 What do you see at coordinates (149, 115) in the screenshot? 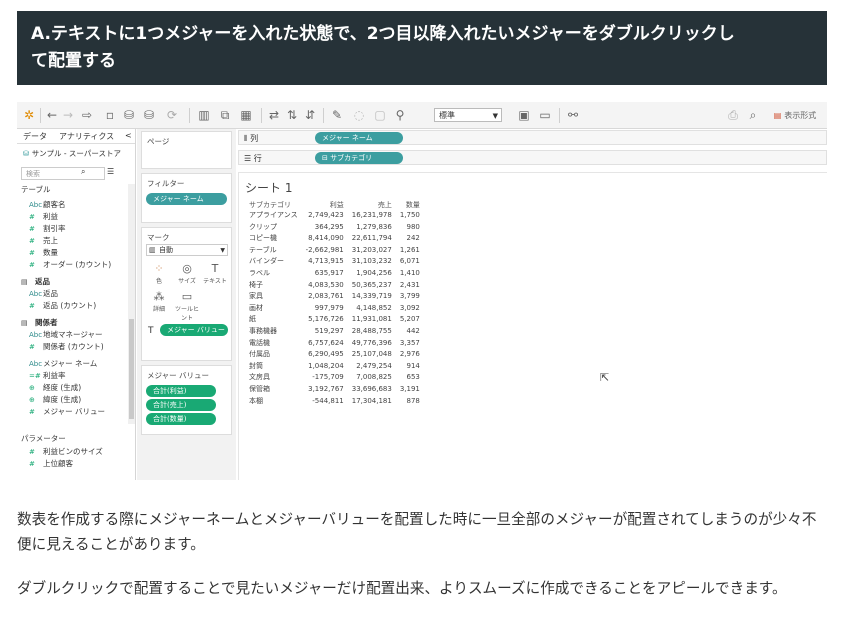
I see `pause-updates-icon: ⛁` at bounding box center [149, 115].